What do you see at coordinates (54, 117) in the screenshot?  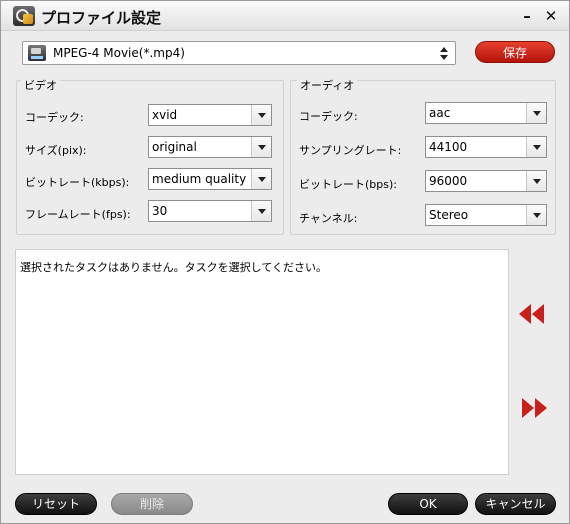 I see `video-codec-label: コーデック:` at bounding box center [54, 117].